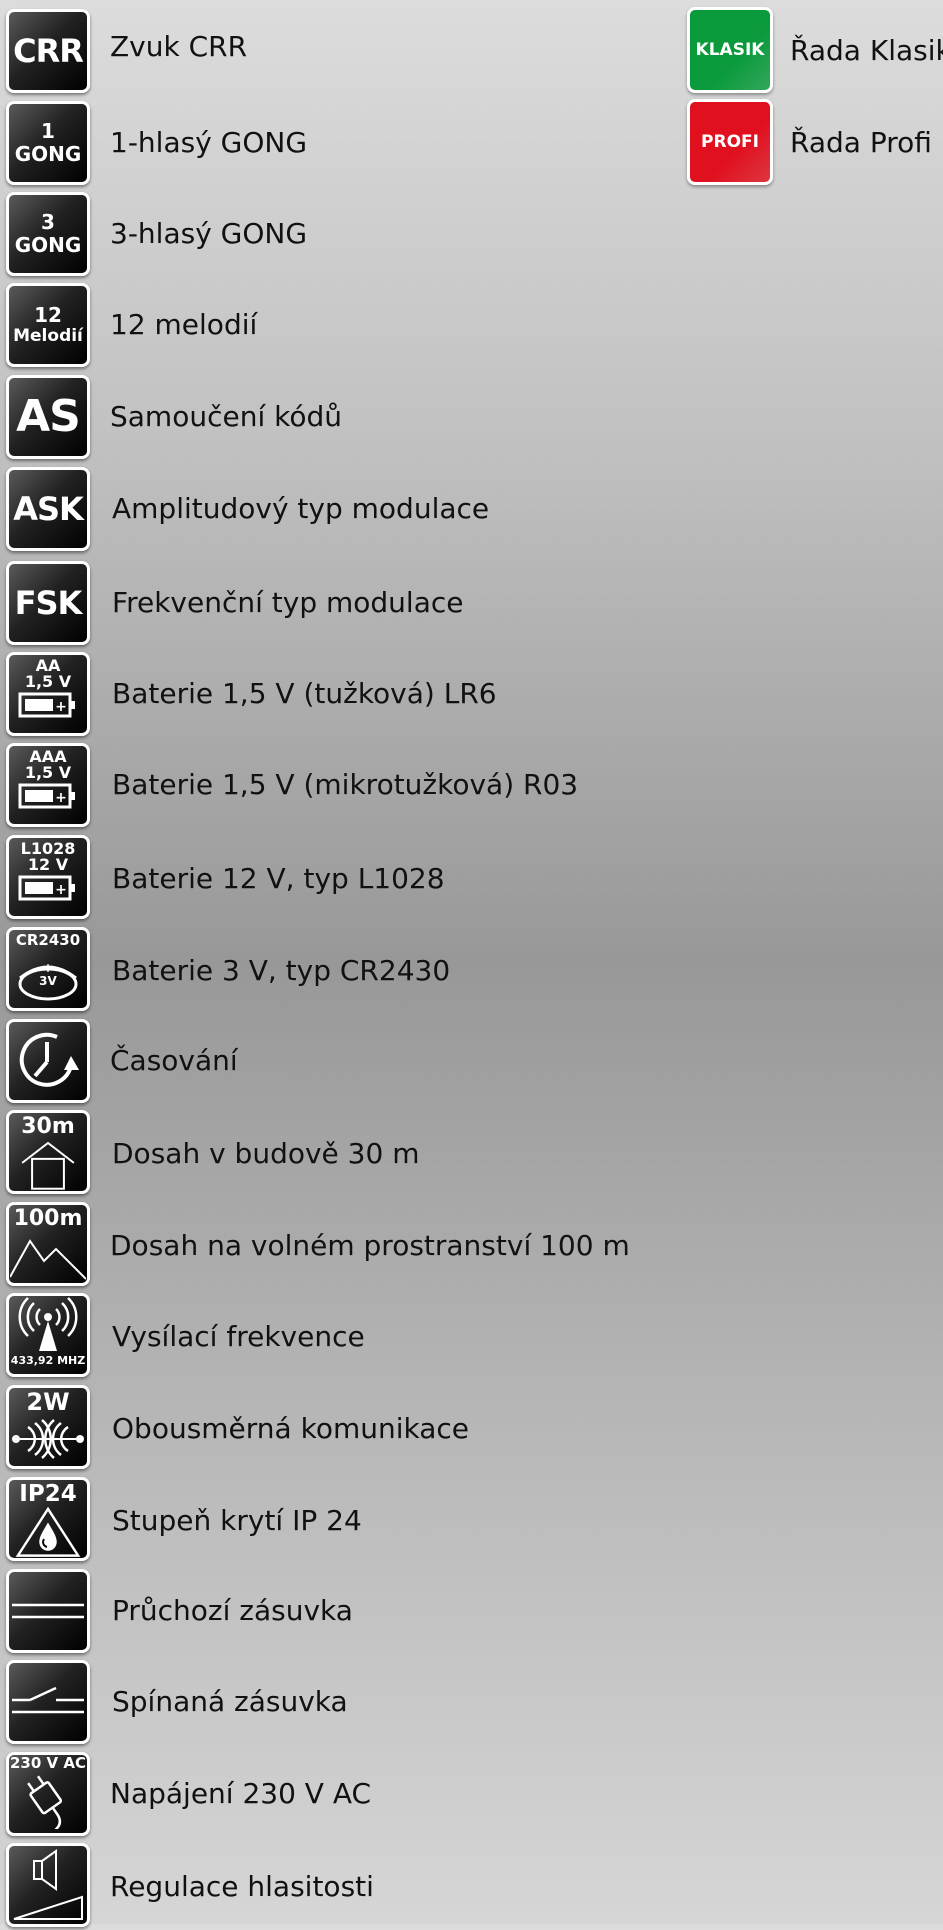  I want to click on coin-cell-icon: + 3V, so click(48, 981).